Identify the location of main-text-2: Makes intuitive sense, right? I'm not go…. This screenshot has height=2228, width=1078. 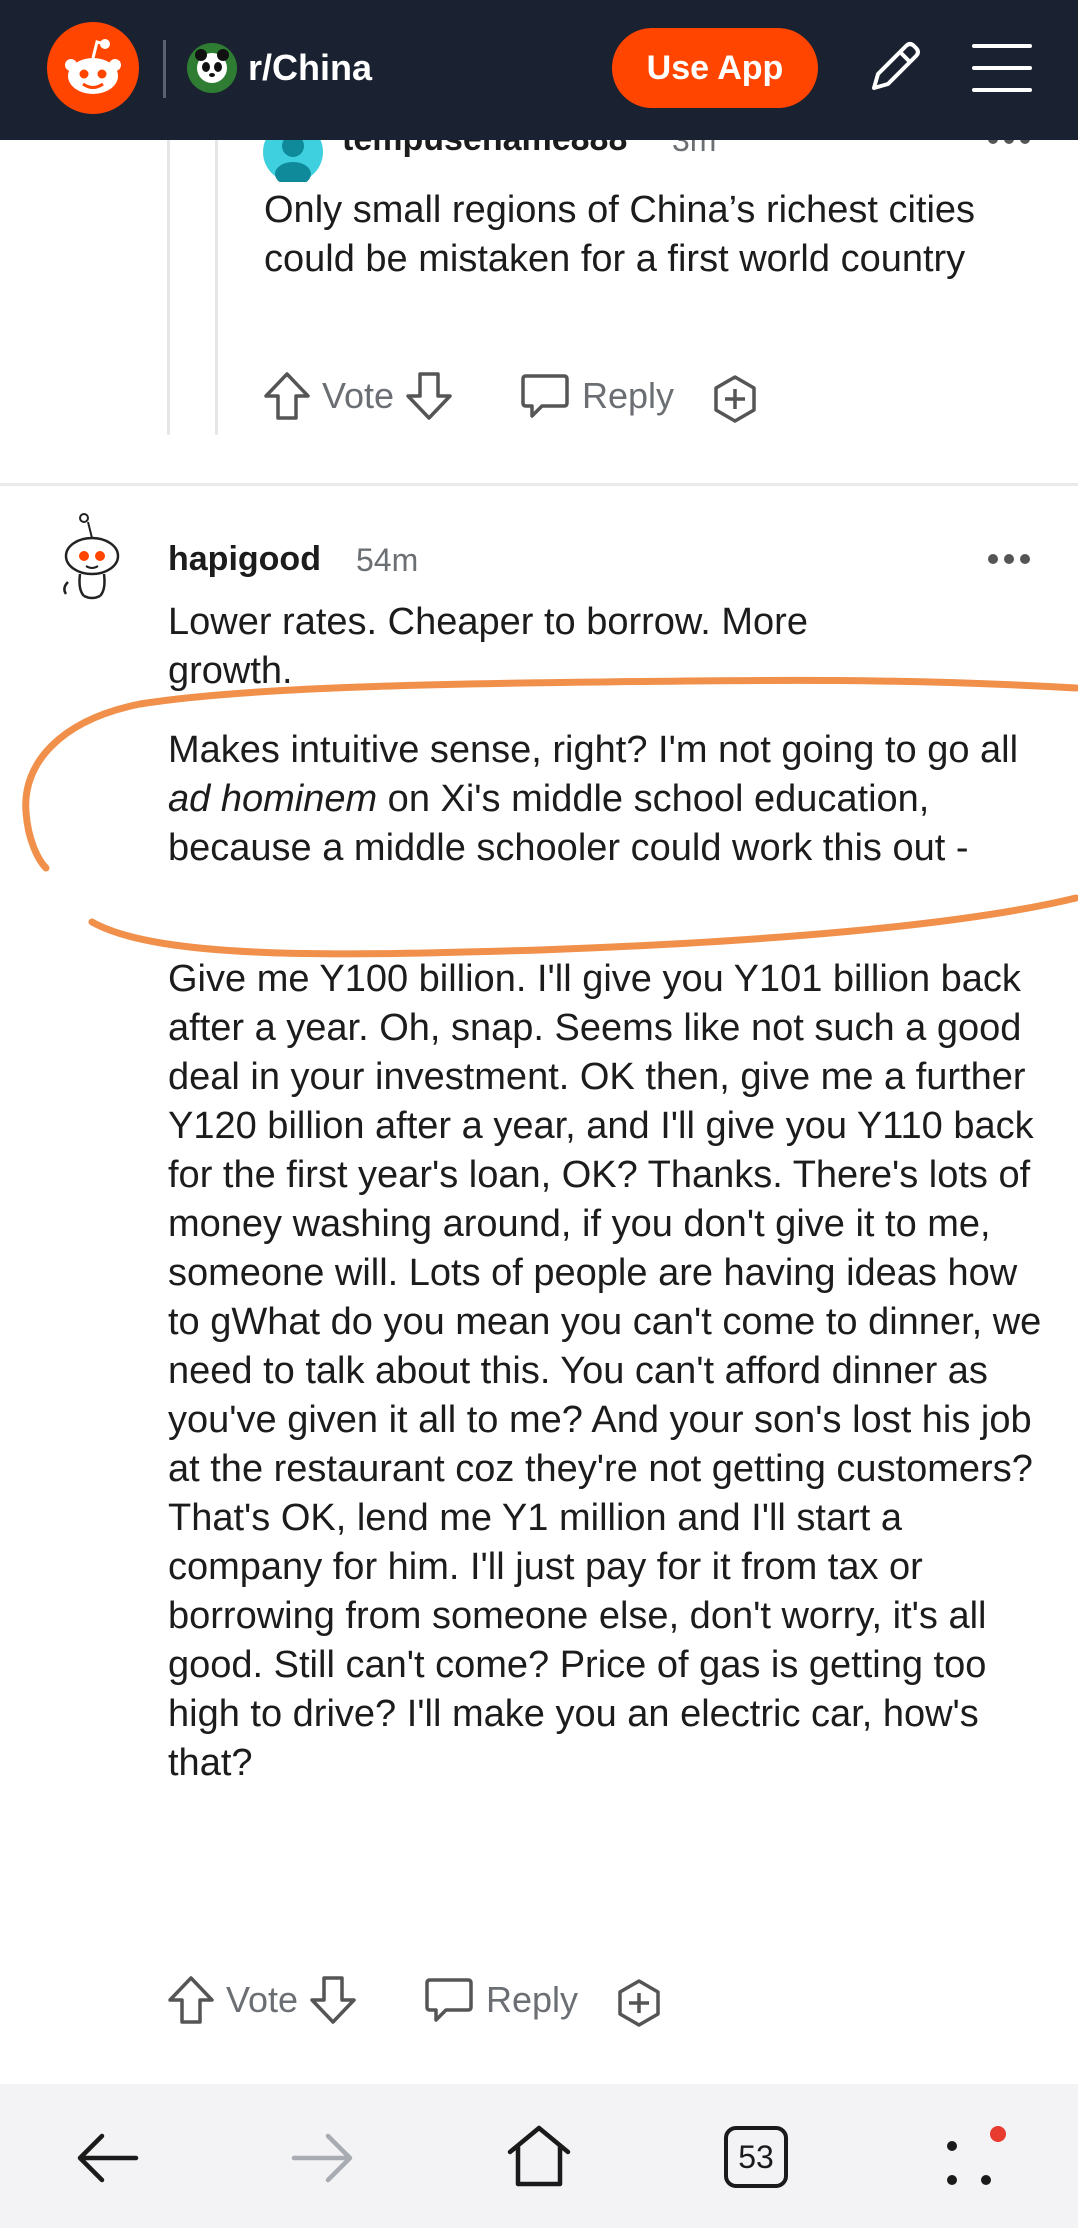
(608, 799).